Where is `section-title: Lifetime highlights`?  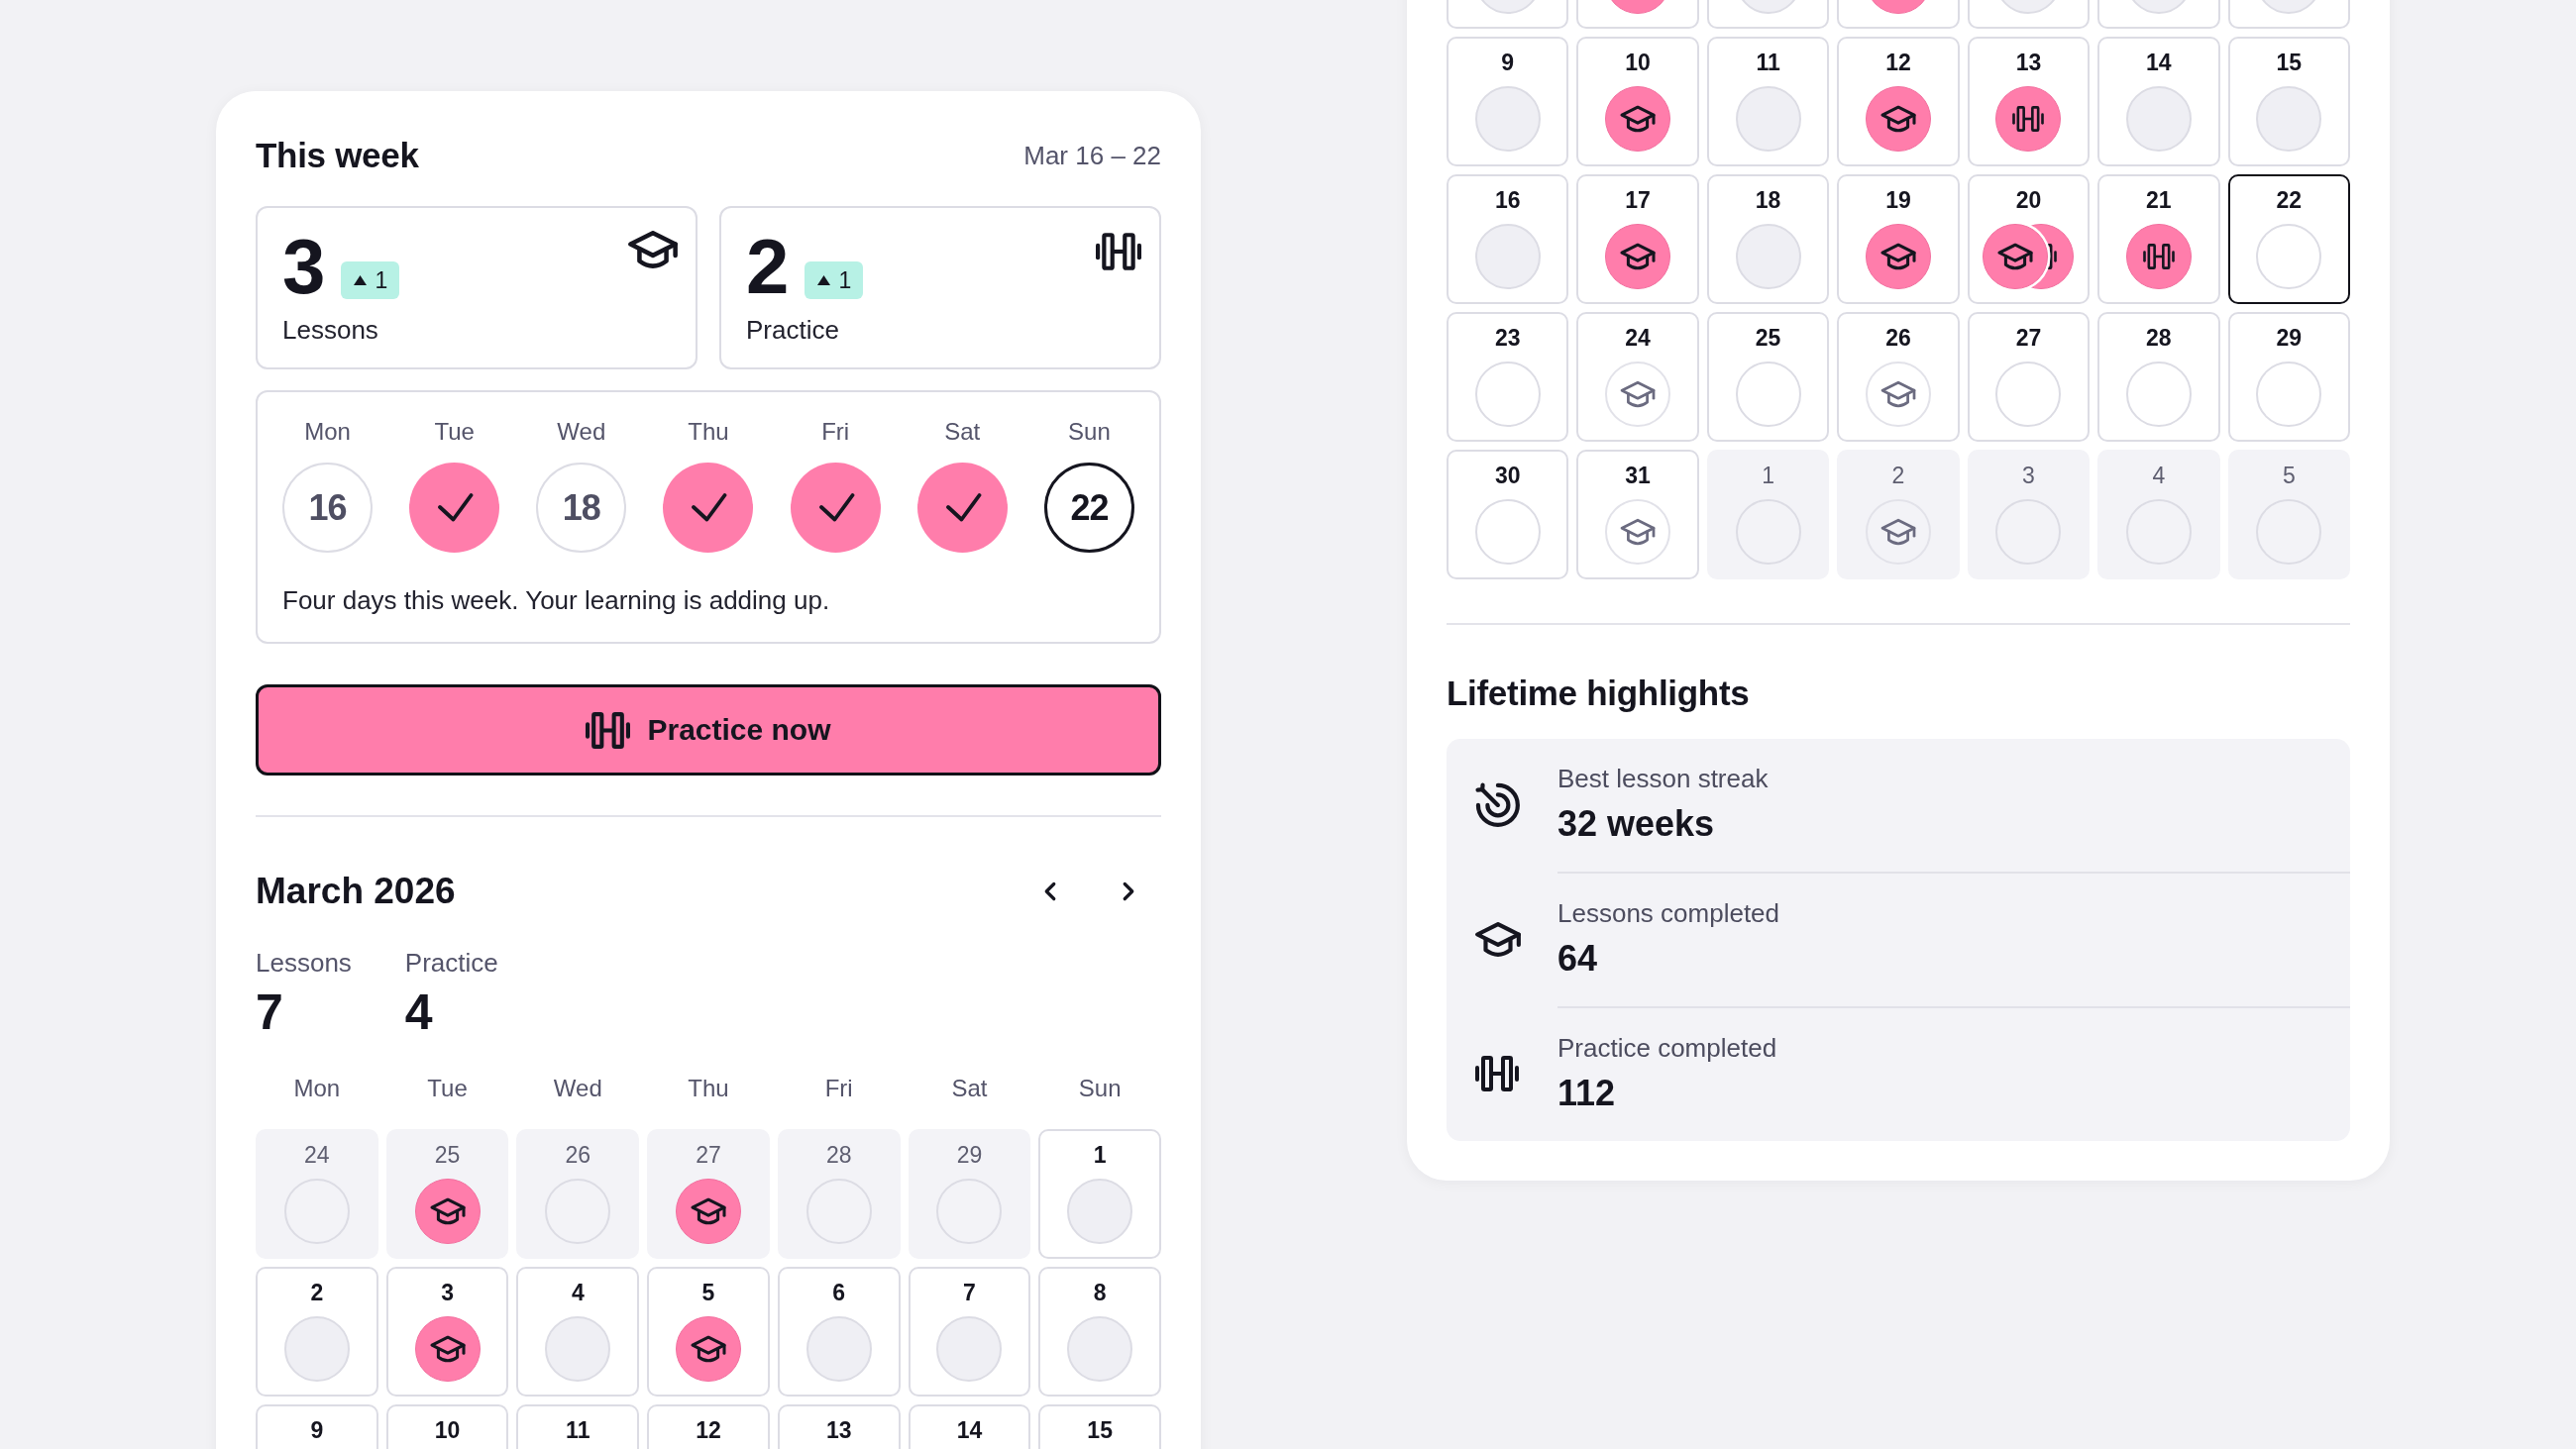
section-title: Lifetime highlights is located at coordinates (1599, 693).